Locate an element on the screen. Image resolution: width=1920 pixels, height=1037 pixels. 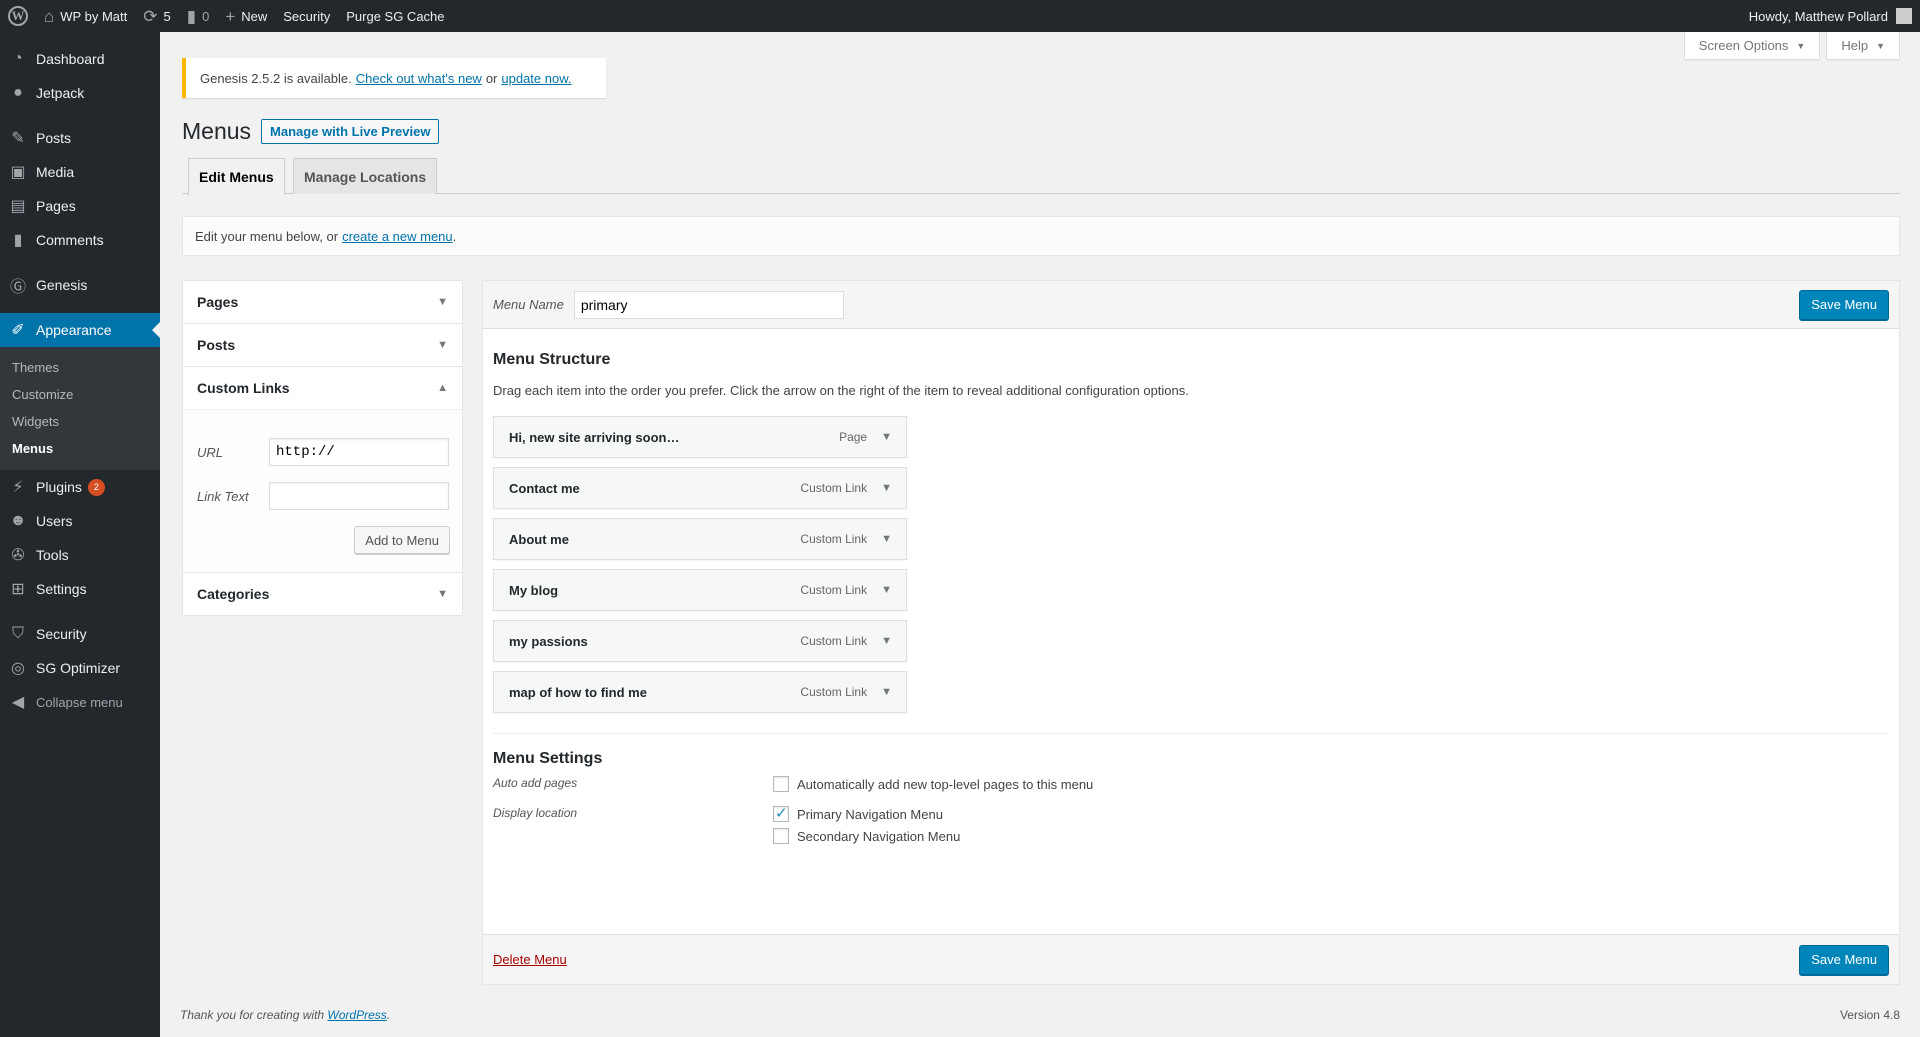
accordion-label: Categories is located at coordinates (233, 594).